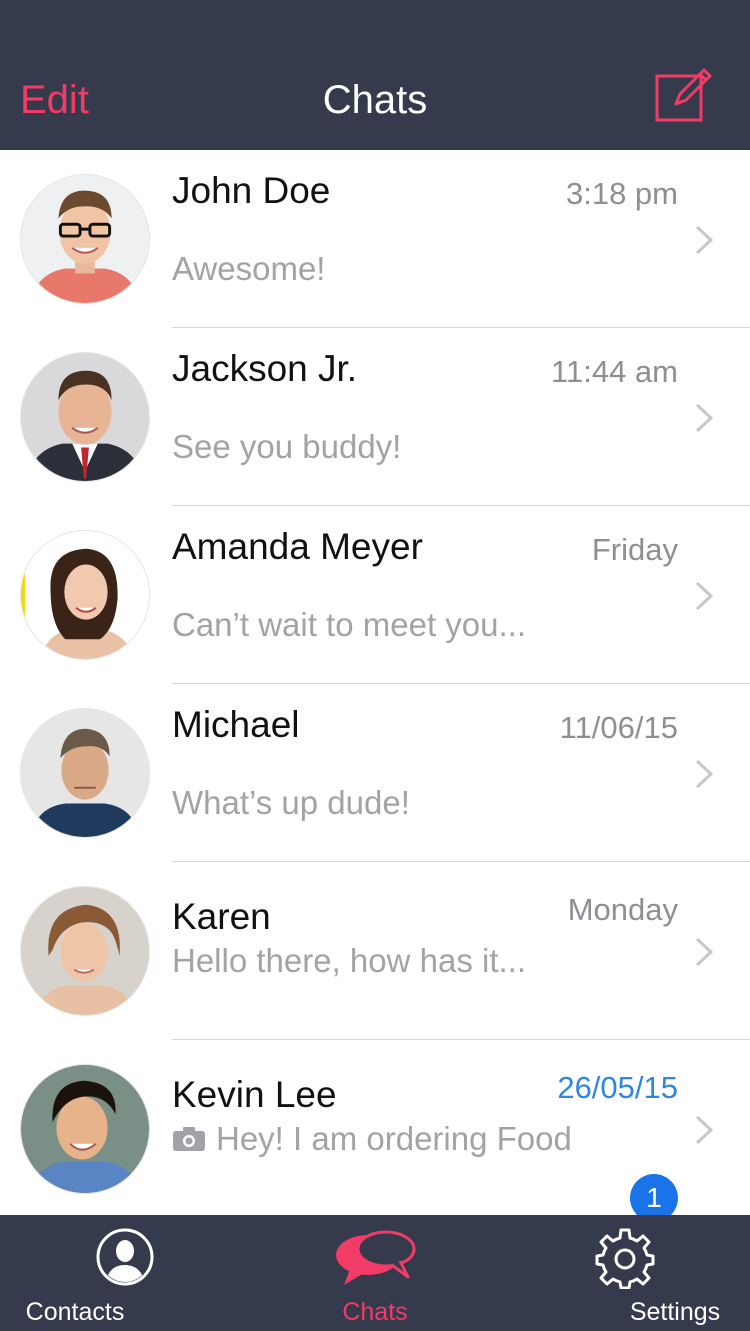 This screenshot has width=750, height=1331. What do you see at coordinates (189, 1141) in the screenshot?
I see `camera-icon` at bounding box center [189, 1141].